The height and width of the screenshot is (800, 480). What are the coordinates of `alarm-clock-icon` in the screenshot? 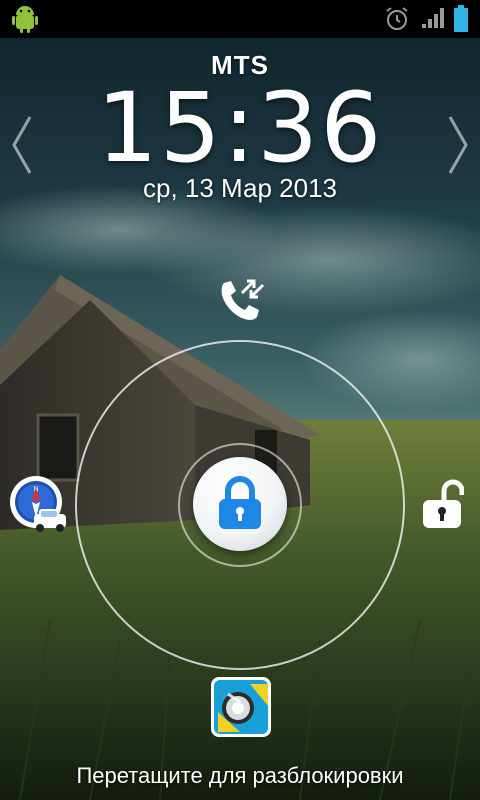 It's located at (397, 21).